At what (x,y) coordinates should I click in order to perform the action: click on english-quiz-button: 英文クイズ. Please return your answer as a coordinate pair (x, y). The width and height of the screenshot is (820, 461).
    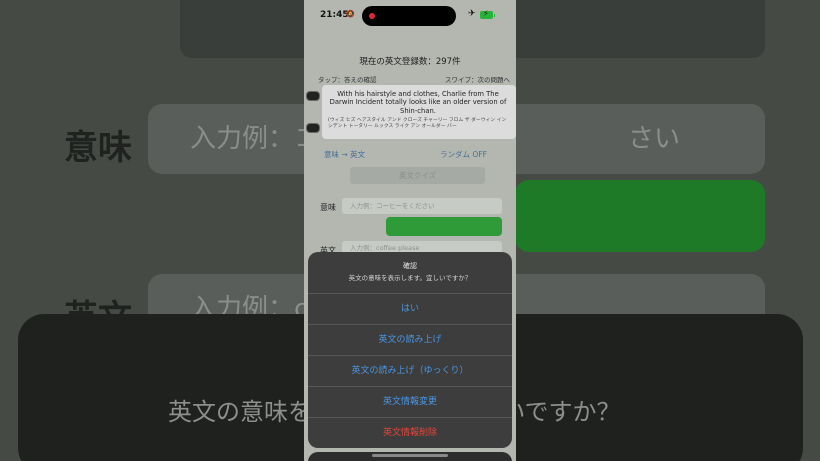
    Looking at the image, I should click on (417, 175).